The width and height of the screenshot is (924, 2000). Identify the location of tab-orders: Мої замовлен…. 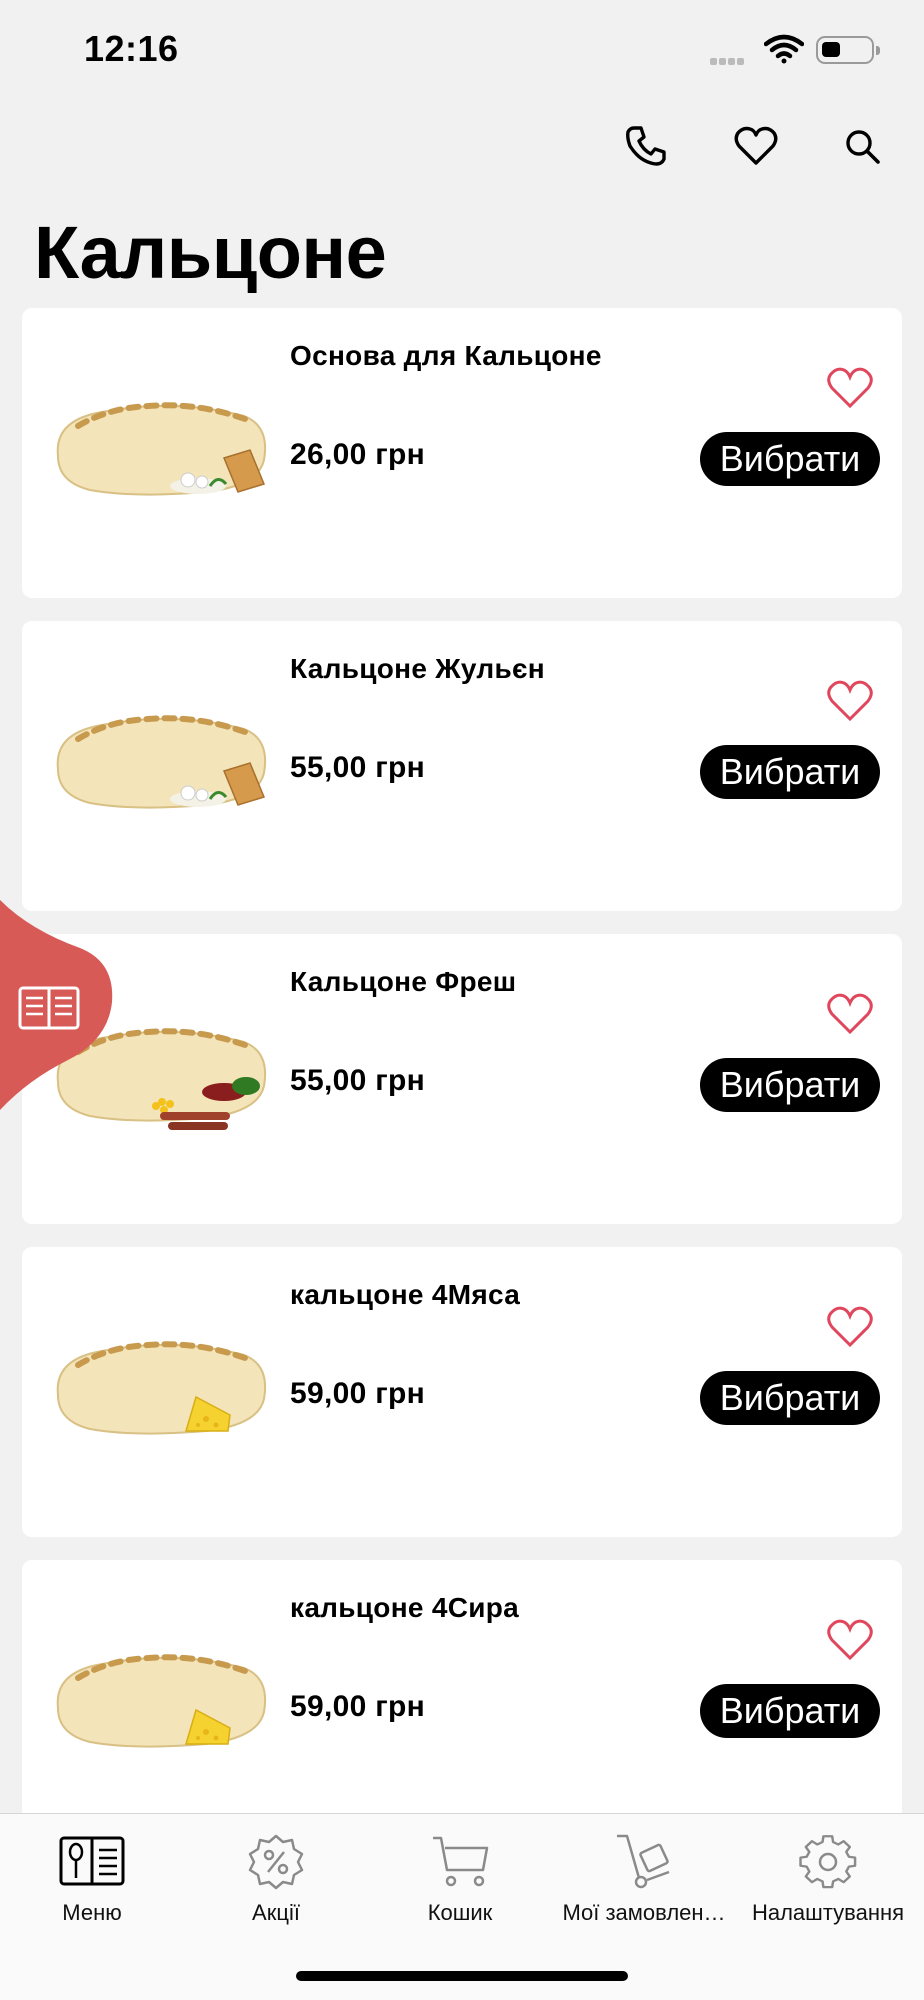
(644, 1887).